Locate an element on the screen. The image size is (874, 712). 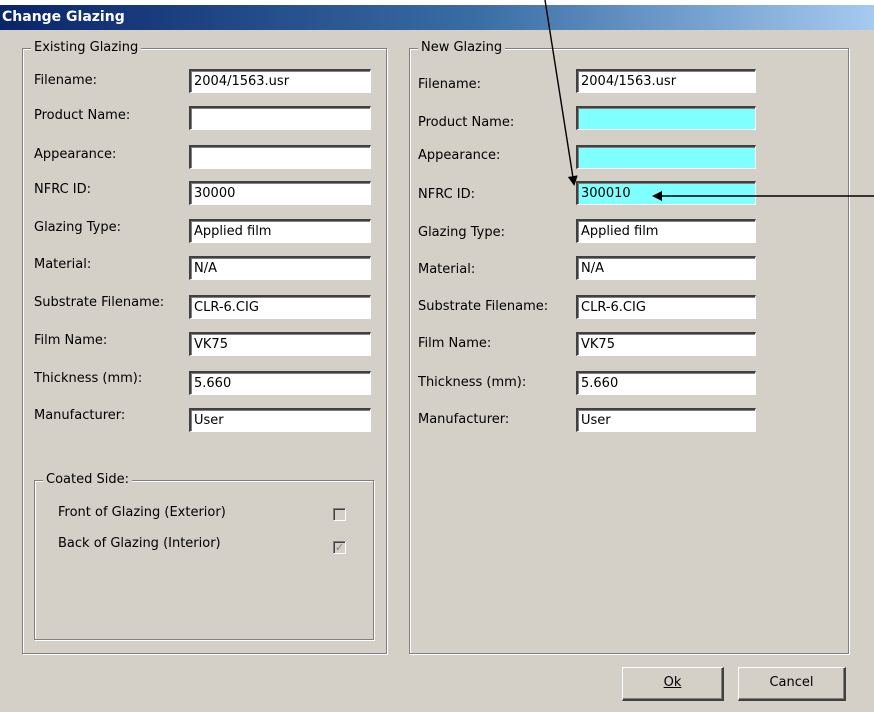
back-of-glazing-checkbox: ✓ is located at coordinates (339, 547).